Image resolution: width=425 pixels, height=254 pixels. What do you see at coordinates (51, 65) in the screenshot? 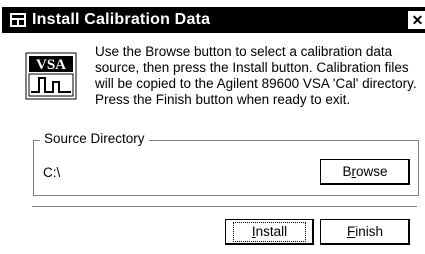
I see `logo-text: VSA` at bounding box center [51, 65].